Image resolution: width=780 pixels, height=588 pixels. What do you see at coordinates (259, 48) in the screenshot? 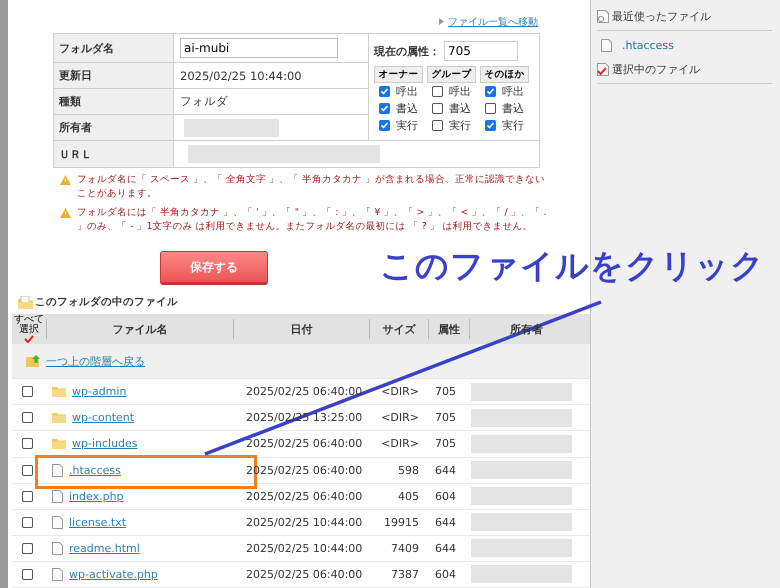
I see `folder-name-field: ai-mubi` at bounding box center [259, 48].